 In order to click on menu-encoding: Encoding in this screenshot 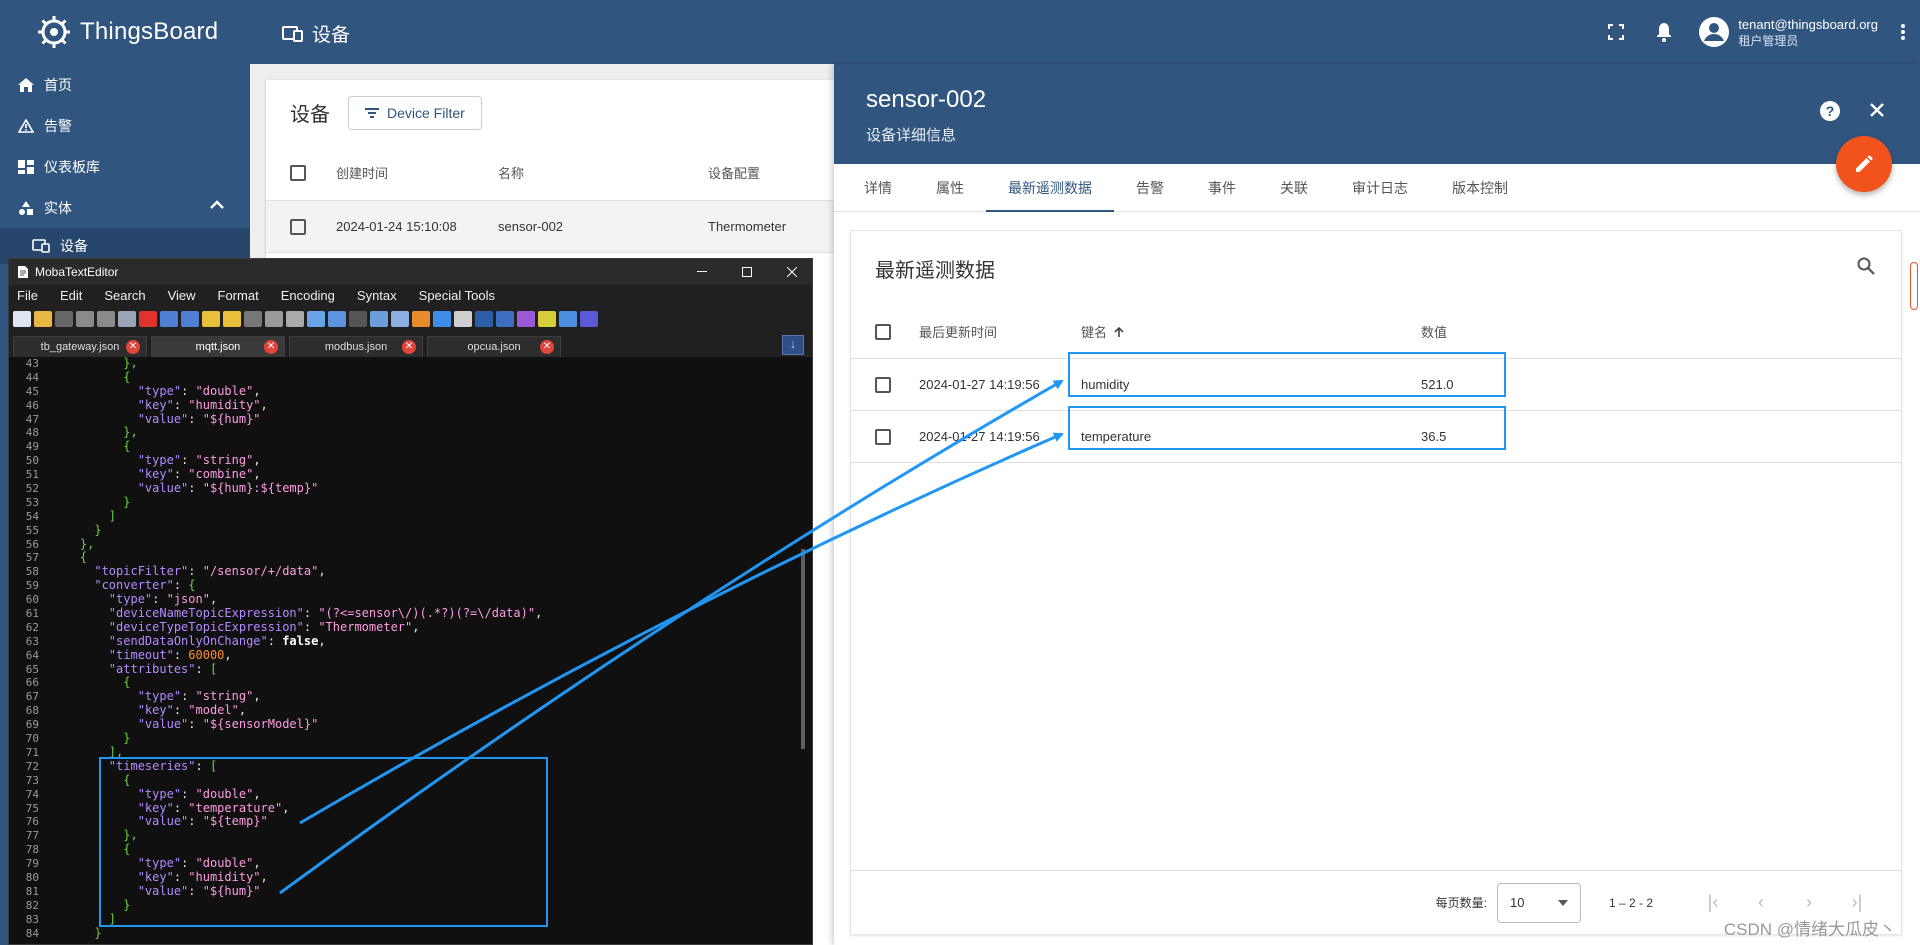, I will do `click(308, 295)`.